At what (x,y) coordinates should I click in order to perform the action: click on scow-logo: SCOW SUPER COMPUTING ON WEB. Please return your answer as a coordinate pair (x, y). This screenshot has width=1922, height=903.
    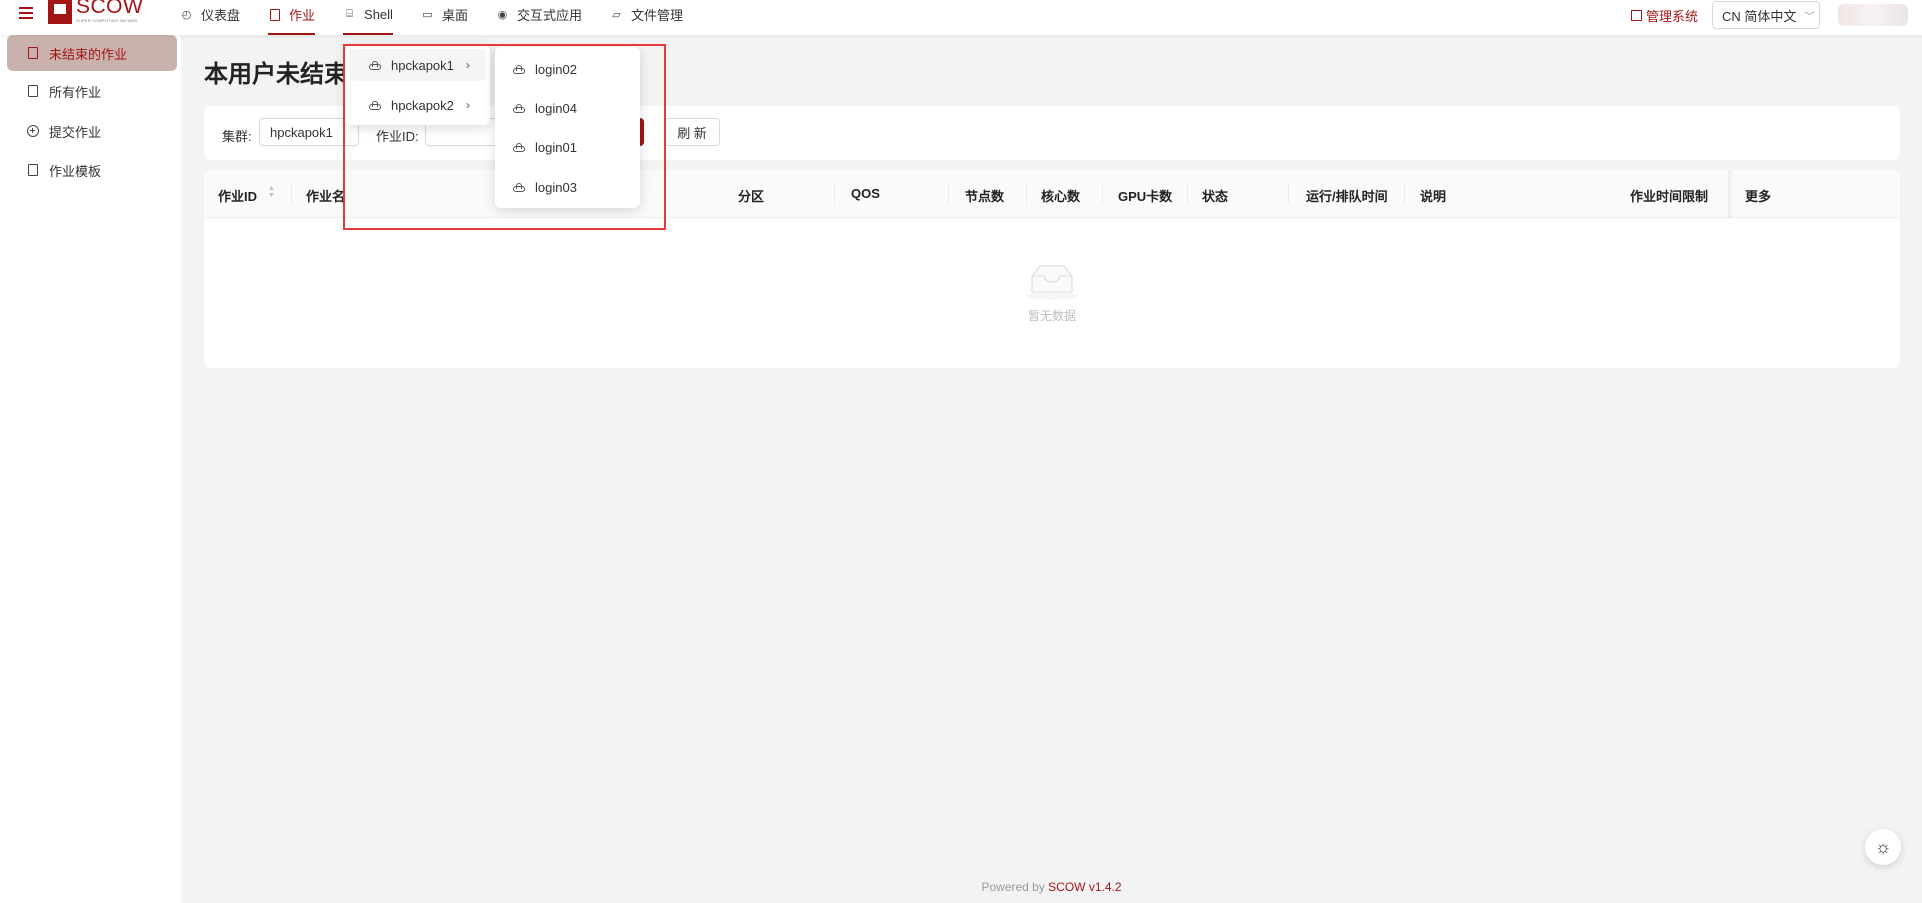
    Looking at the image, I should click on (95, 13).